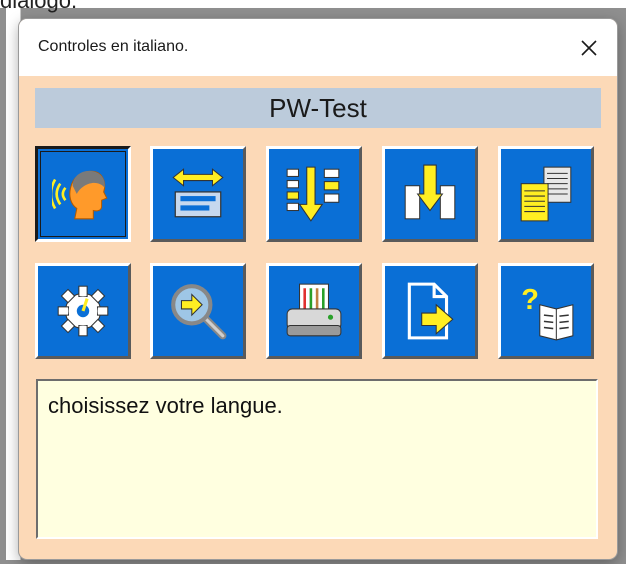 The height and width of the screenshot is (564, 626). I want to click on insert-button, so click(430, 194).